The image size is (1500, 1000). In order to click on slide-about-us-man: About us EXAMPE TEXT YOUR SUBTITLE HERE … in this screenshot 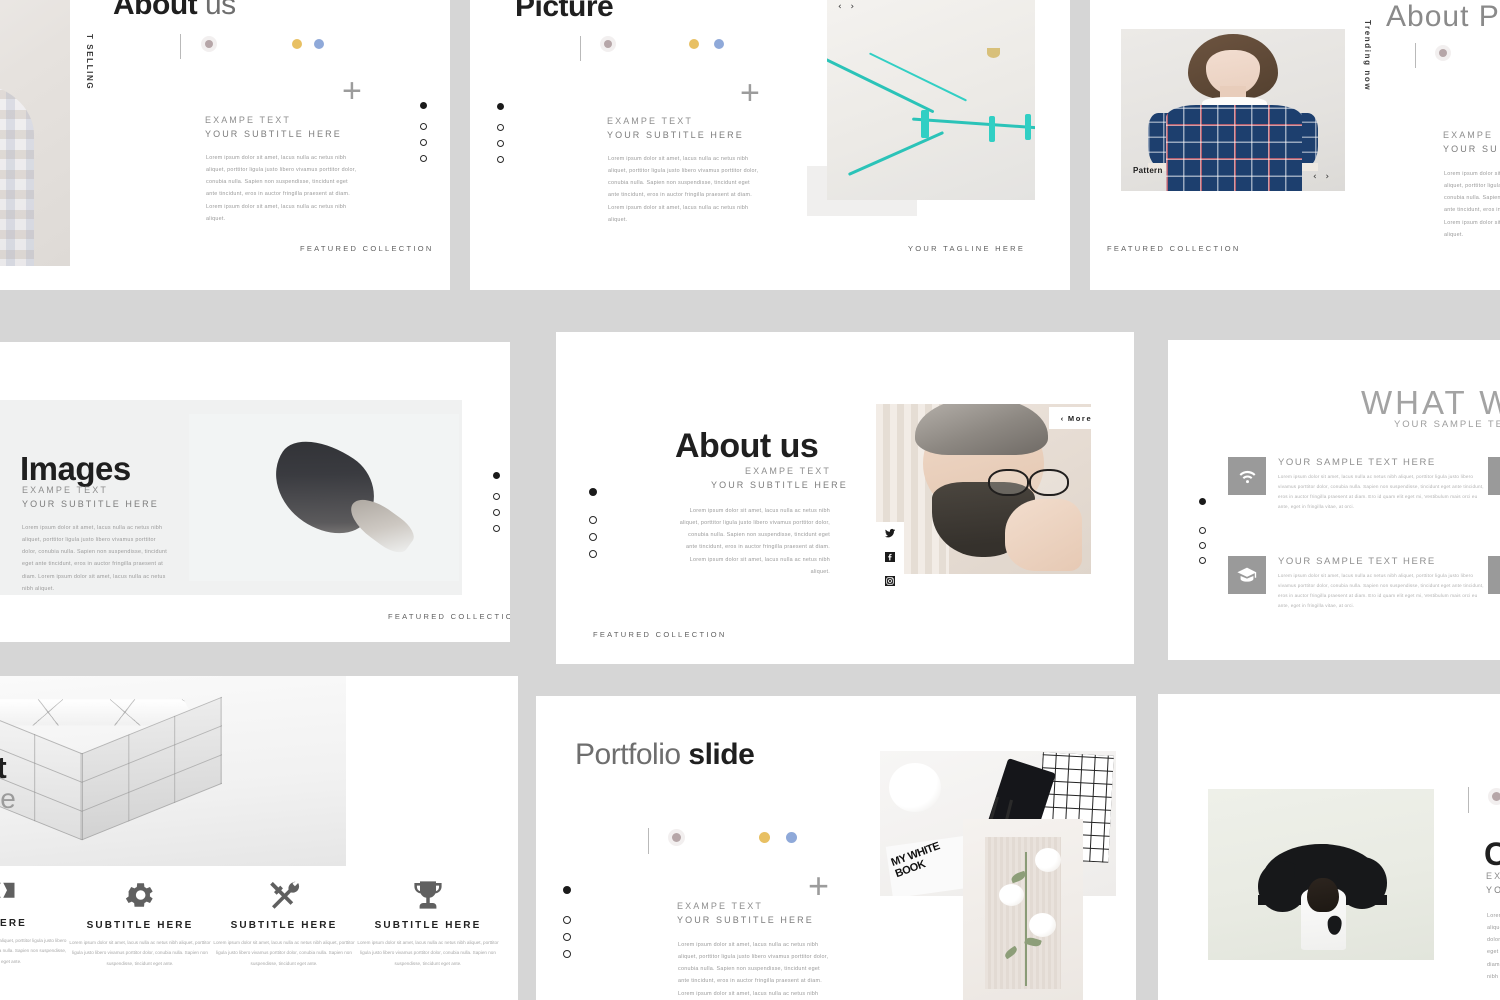, I will do `click(845, 498)`.